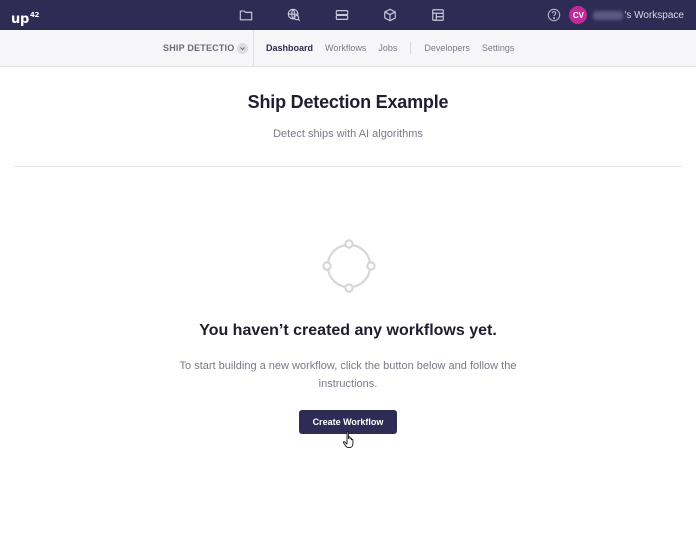 The width and height of the screenshot is (696, 550). Describe the element at coordinates (20, 19) in the screenshot. I see `logo-text: up` at that location.